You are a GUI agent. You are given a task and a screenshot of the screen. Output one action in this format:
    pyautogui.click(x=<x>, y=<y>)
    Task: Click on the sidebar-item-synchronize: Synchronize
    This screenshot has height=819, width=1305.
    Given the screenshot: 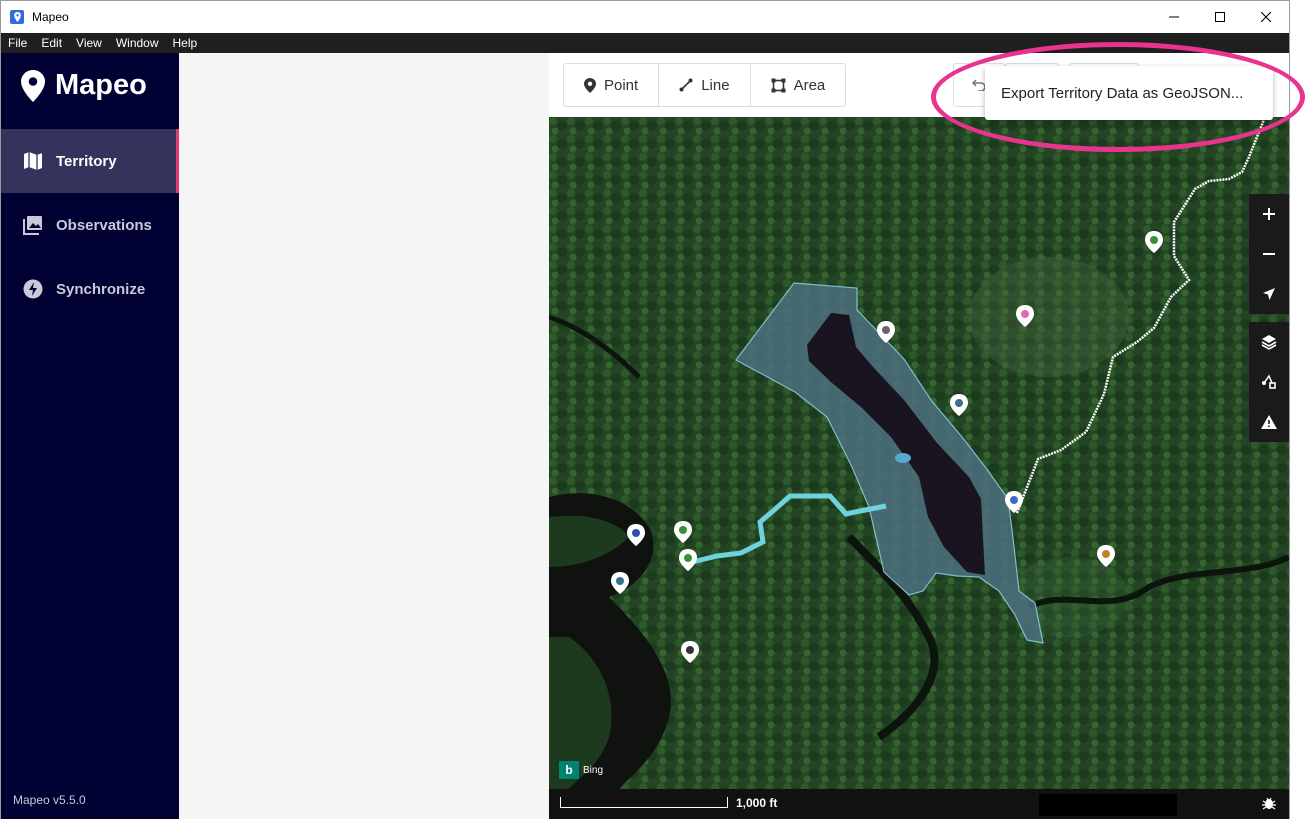 What is the action you would take?
    pyautogui.click(x=90, y=289)
    